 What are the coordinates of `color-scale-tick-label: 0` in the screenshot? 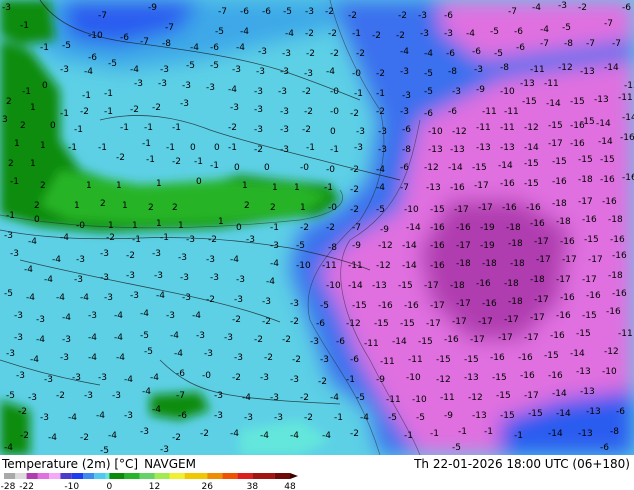 It's located at (110, 486).